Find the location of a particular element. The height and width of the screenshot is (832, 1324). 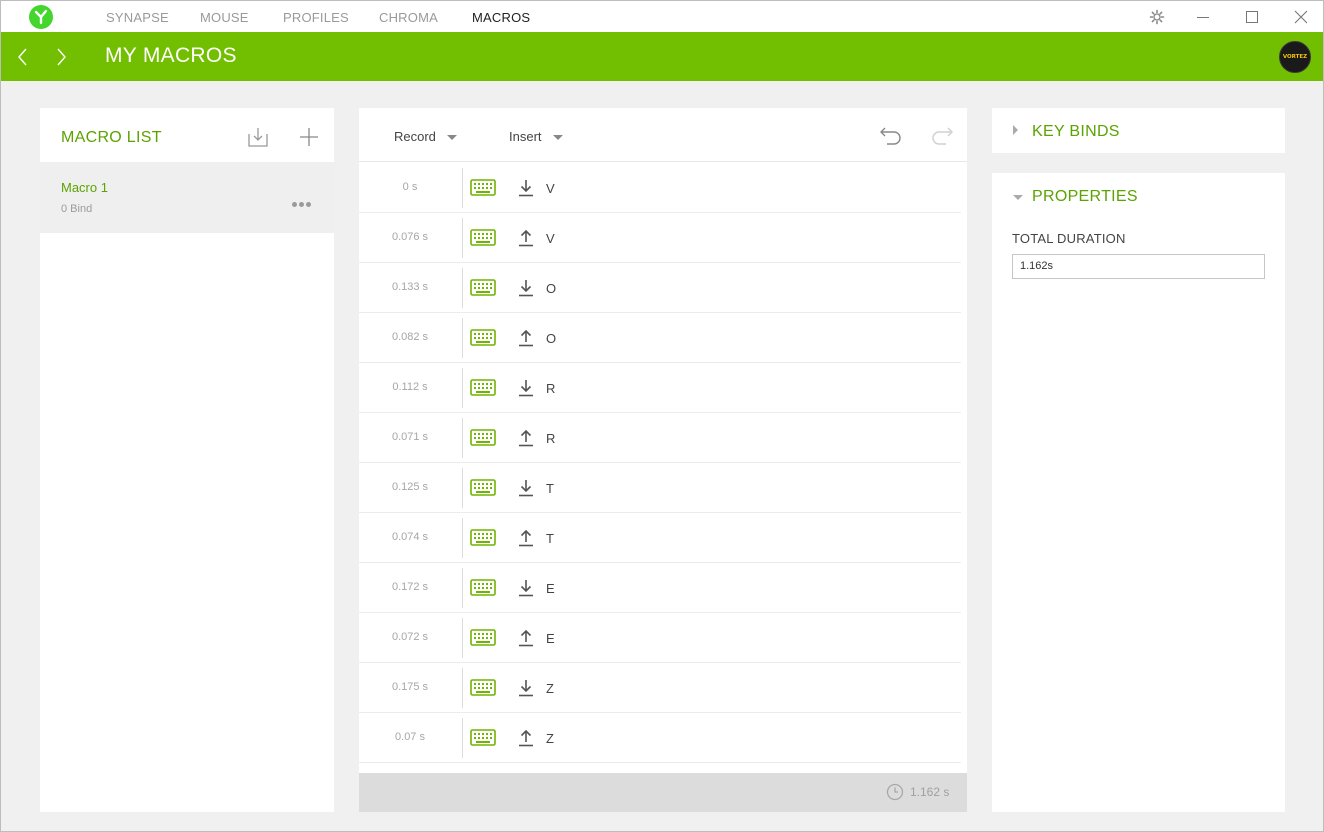

minimize-icon is located at coordinates (1203, 17).